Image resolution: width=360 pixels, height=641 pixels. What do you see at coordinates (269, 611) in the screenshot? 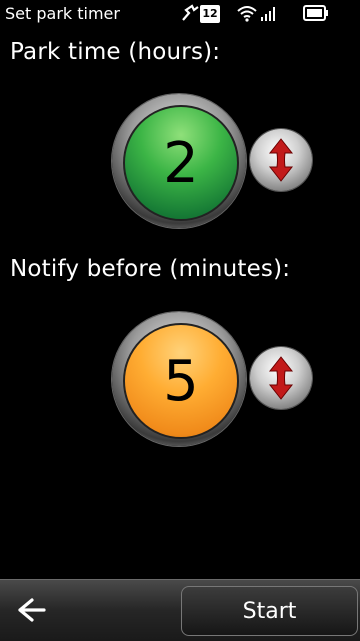
I see `start-button: Start` at bounding box center [269, 611].